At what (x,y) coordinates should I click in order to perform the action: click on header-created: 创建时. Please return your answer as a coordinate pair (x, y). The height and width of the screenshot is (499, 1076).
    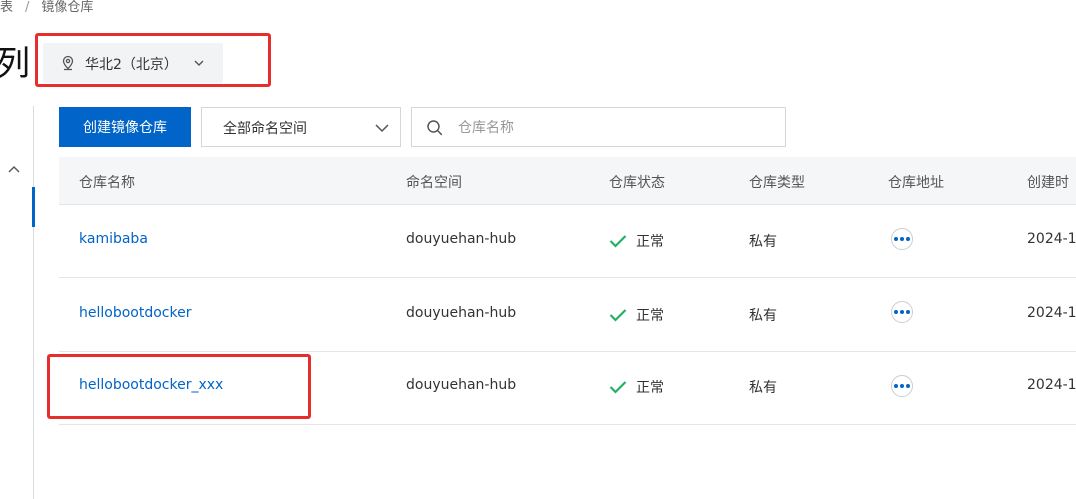
    Looking at the image, I should click on (1048, 183).